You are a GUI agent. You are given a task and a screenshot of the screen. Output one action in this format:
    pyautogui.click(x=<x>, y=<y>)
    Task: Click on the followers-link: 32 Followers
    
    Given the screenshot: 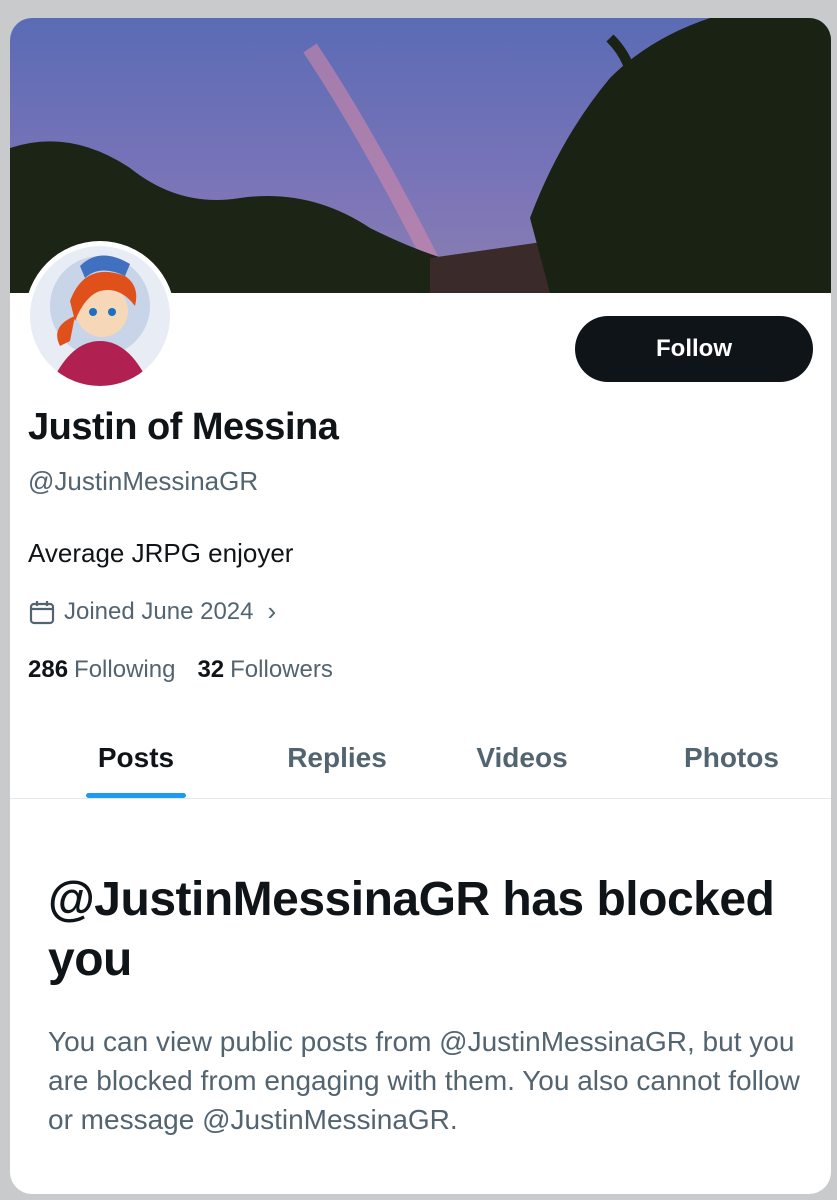 What is the action you would take?
    pyautogui.click(x=264, y=670)
    